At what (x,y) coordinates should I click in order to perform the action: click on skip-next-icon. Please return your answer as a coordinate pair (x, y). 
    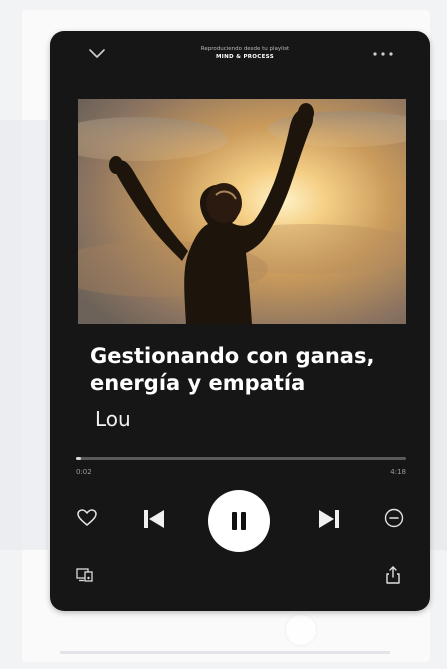
    Looking at the image, I should click on (329, 519).